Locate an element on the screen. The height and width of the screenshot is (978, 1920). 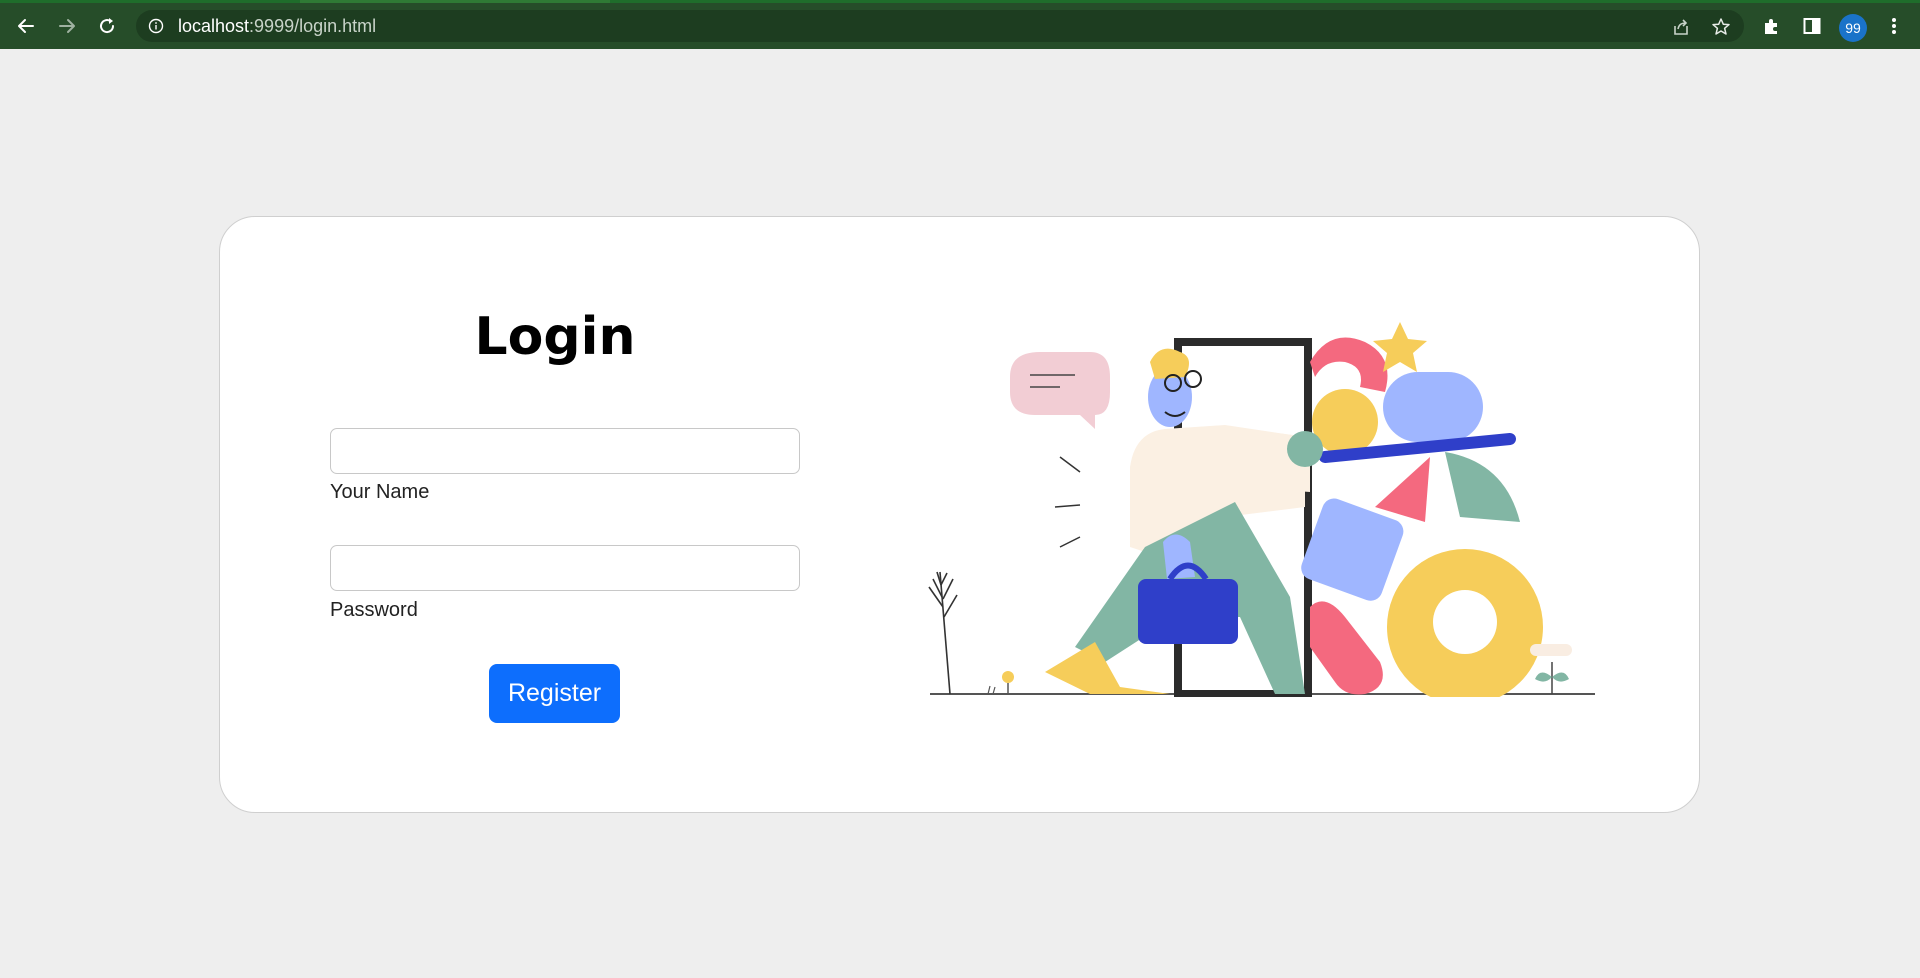
login-illustration is located at coordinates (1261, 509).